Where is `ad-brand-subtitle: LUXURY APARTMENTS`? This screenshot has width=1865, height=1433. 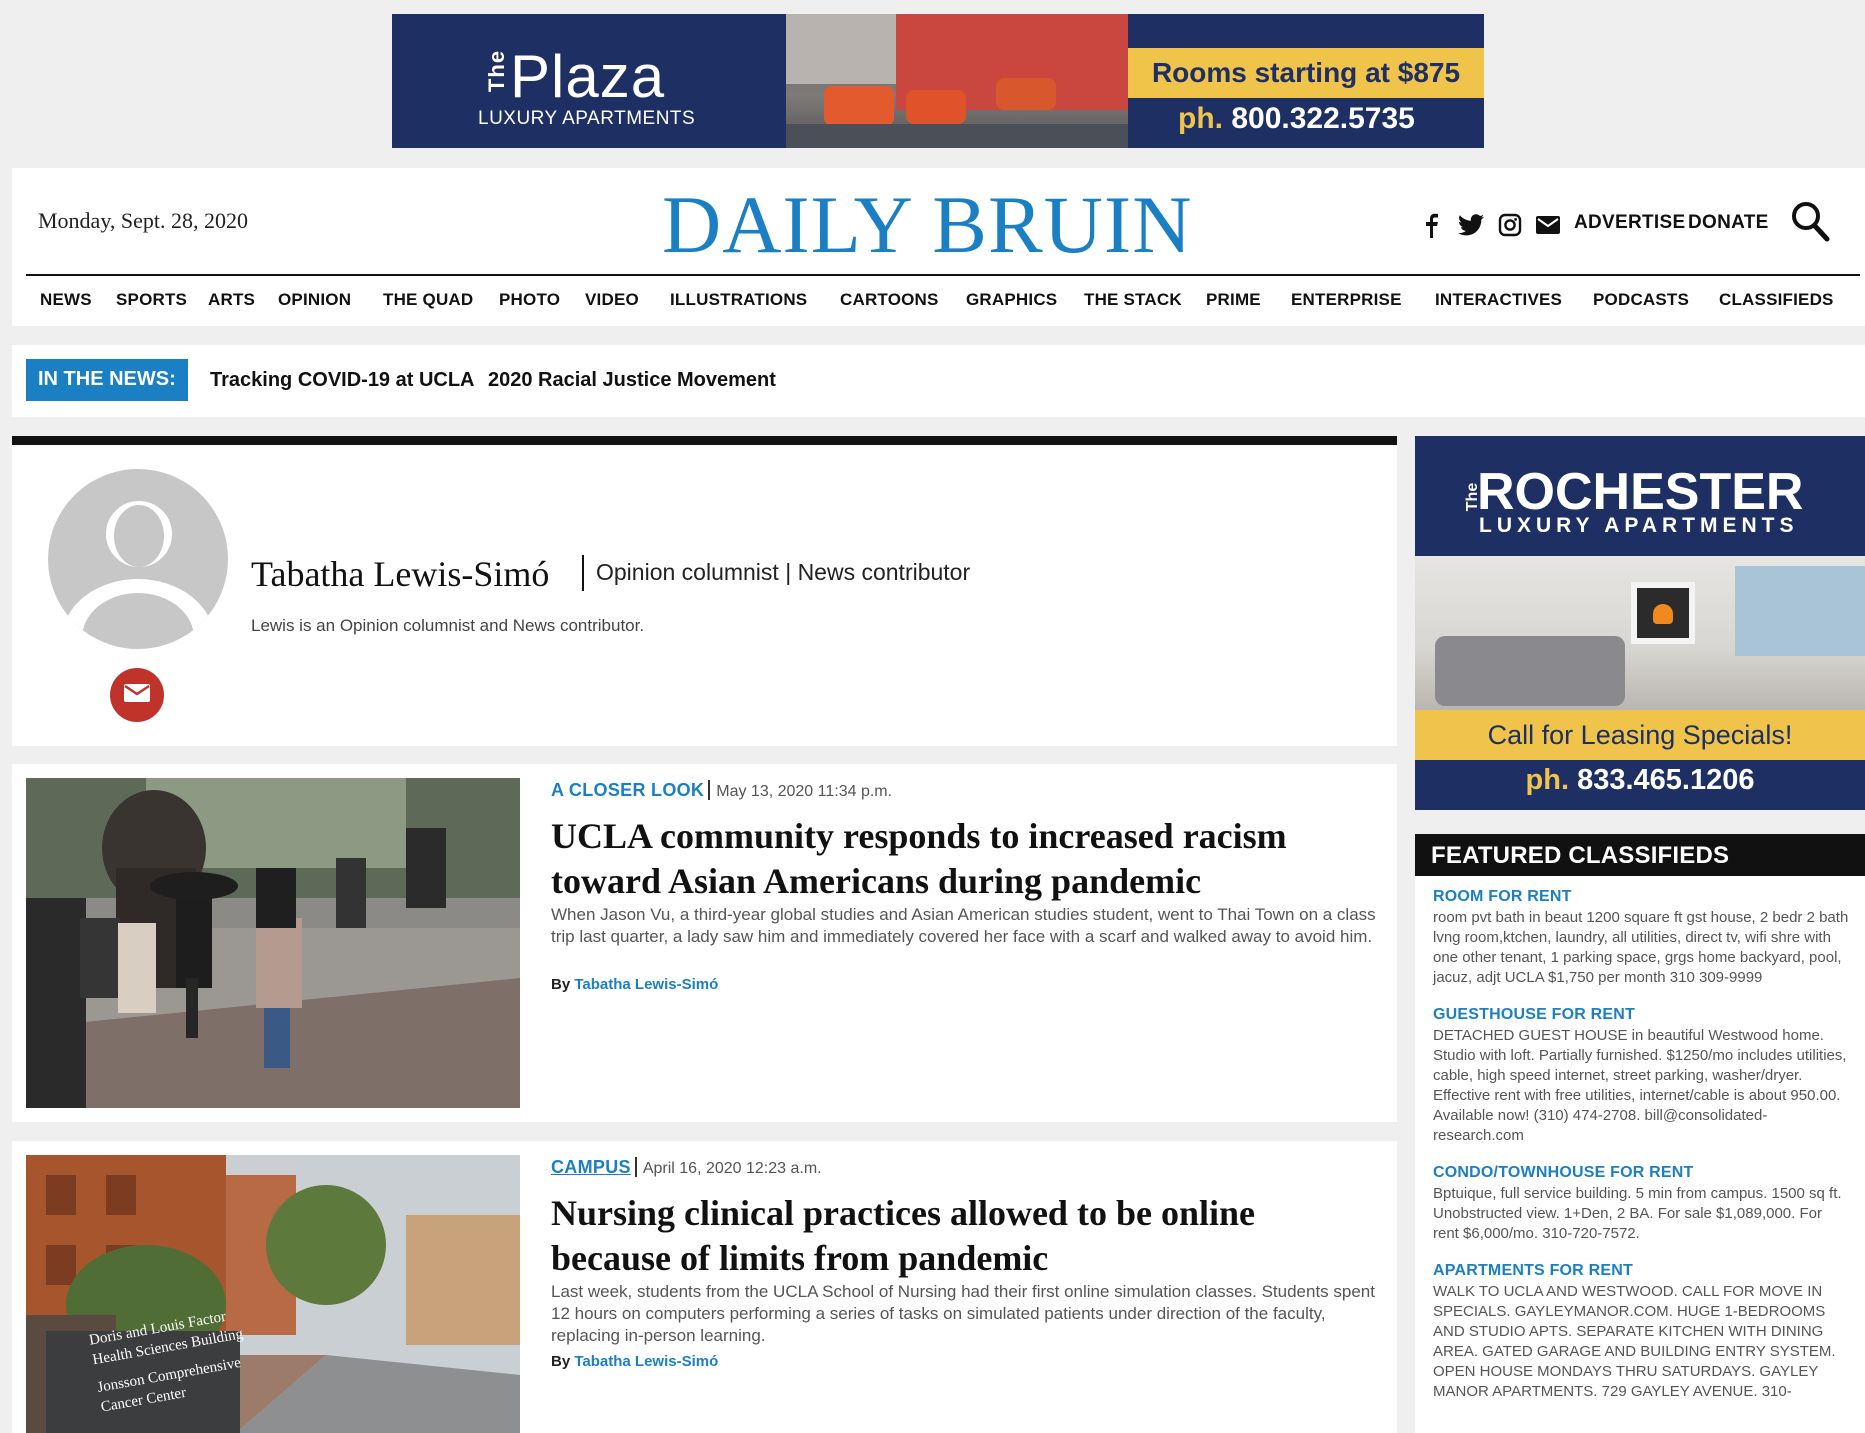 ad-brand-subtitle: LUXURY APARTMENTS is located at coordinates (587, 118).